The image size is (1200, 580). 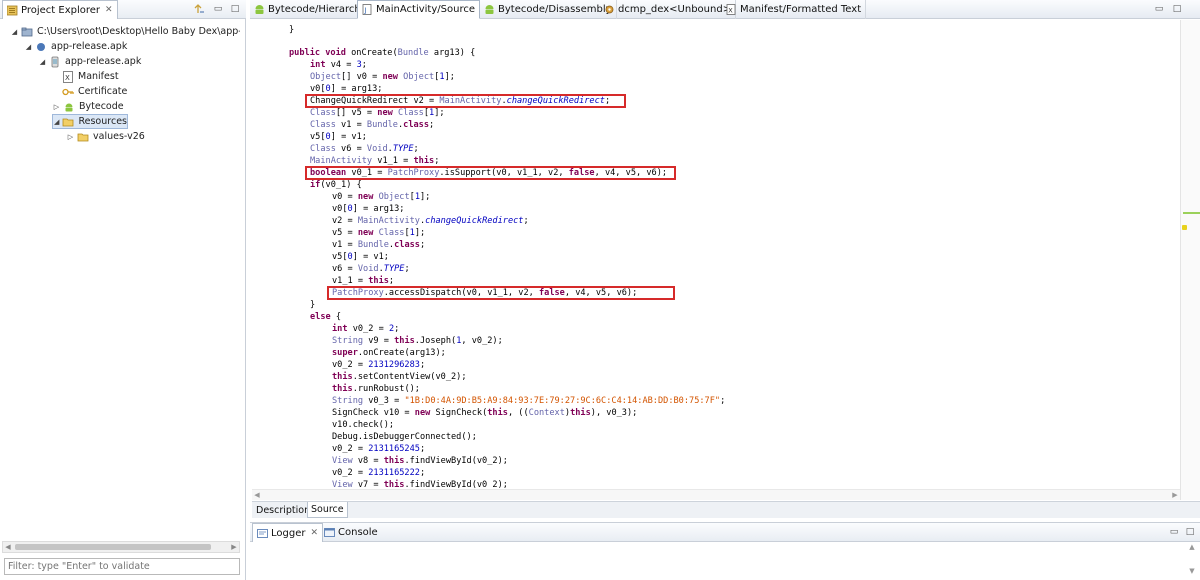 I want to click on tab-manifest-formatted-text: X Manifest/Formatted Text, so click(x=794, y=9).